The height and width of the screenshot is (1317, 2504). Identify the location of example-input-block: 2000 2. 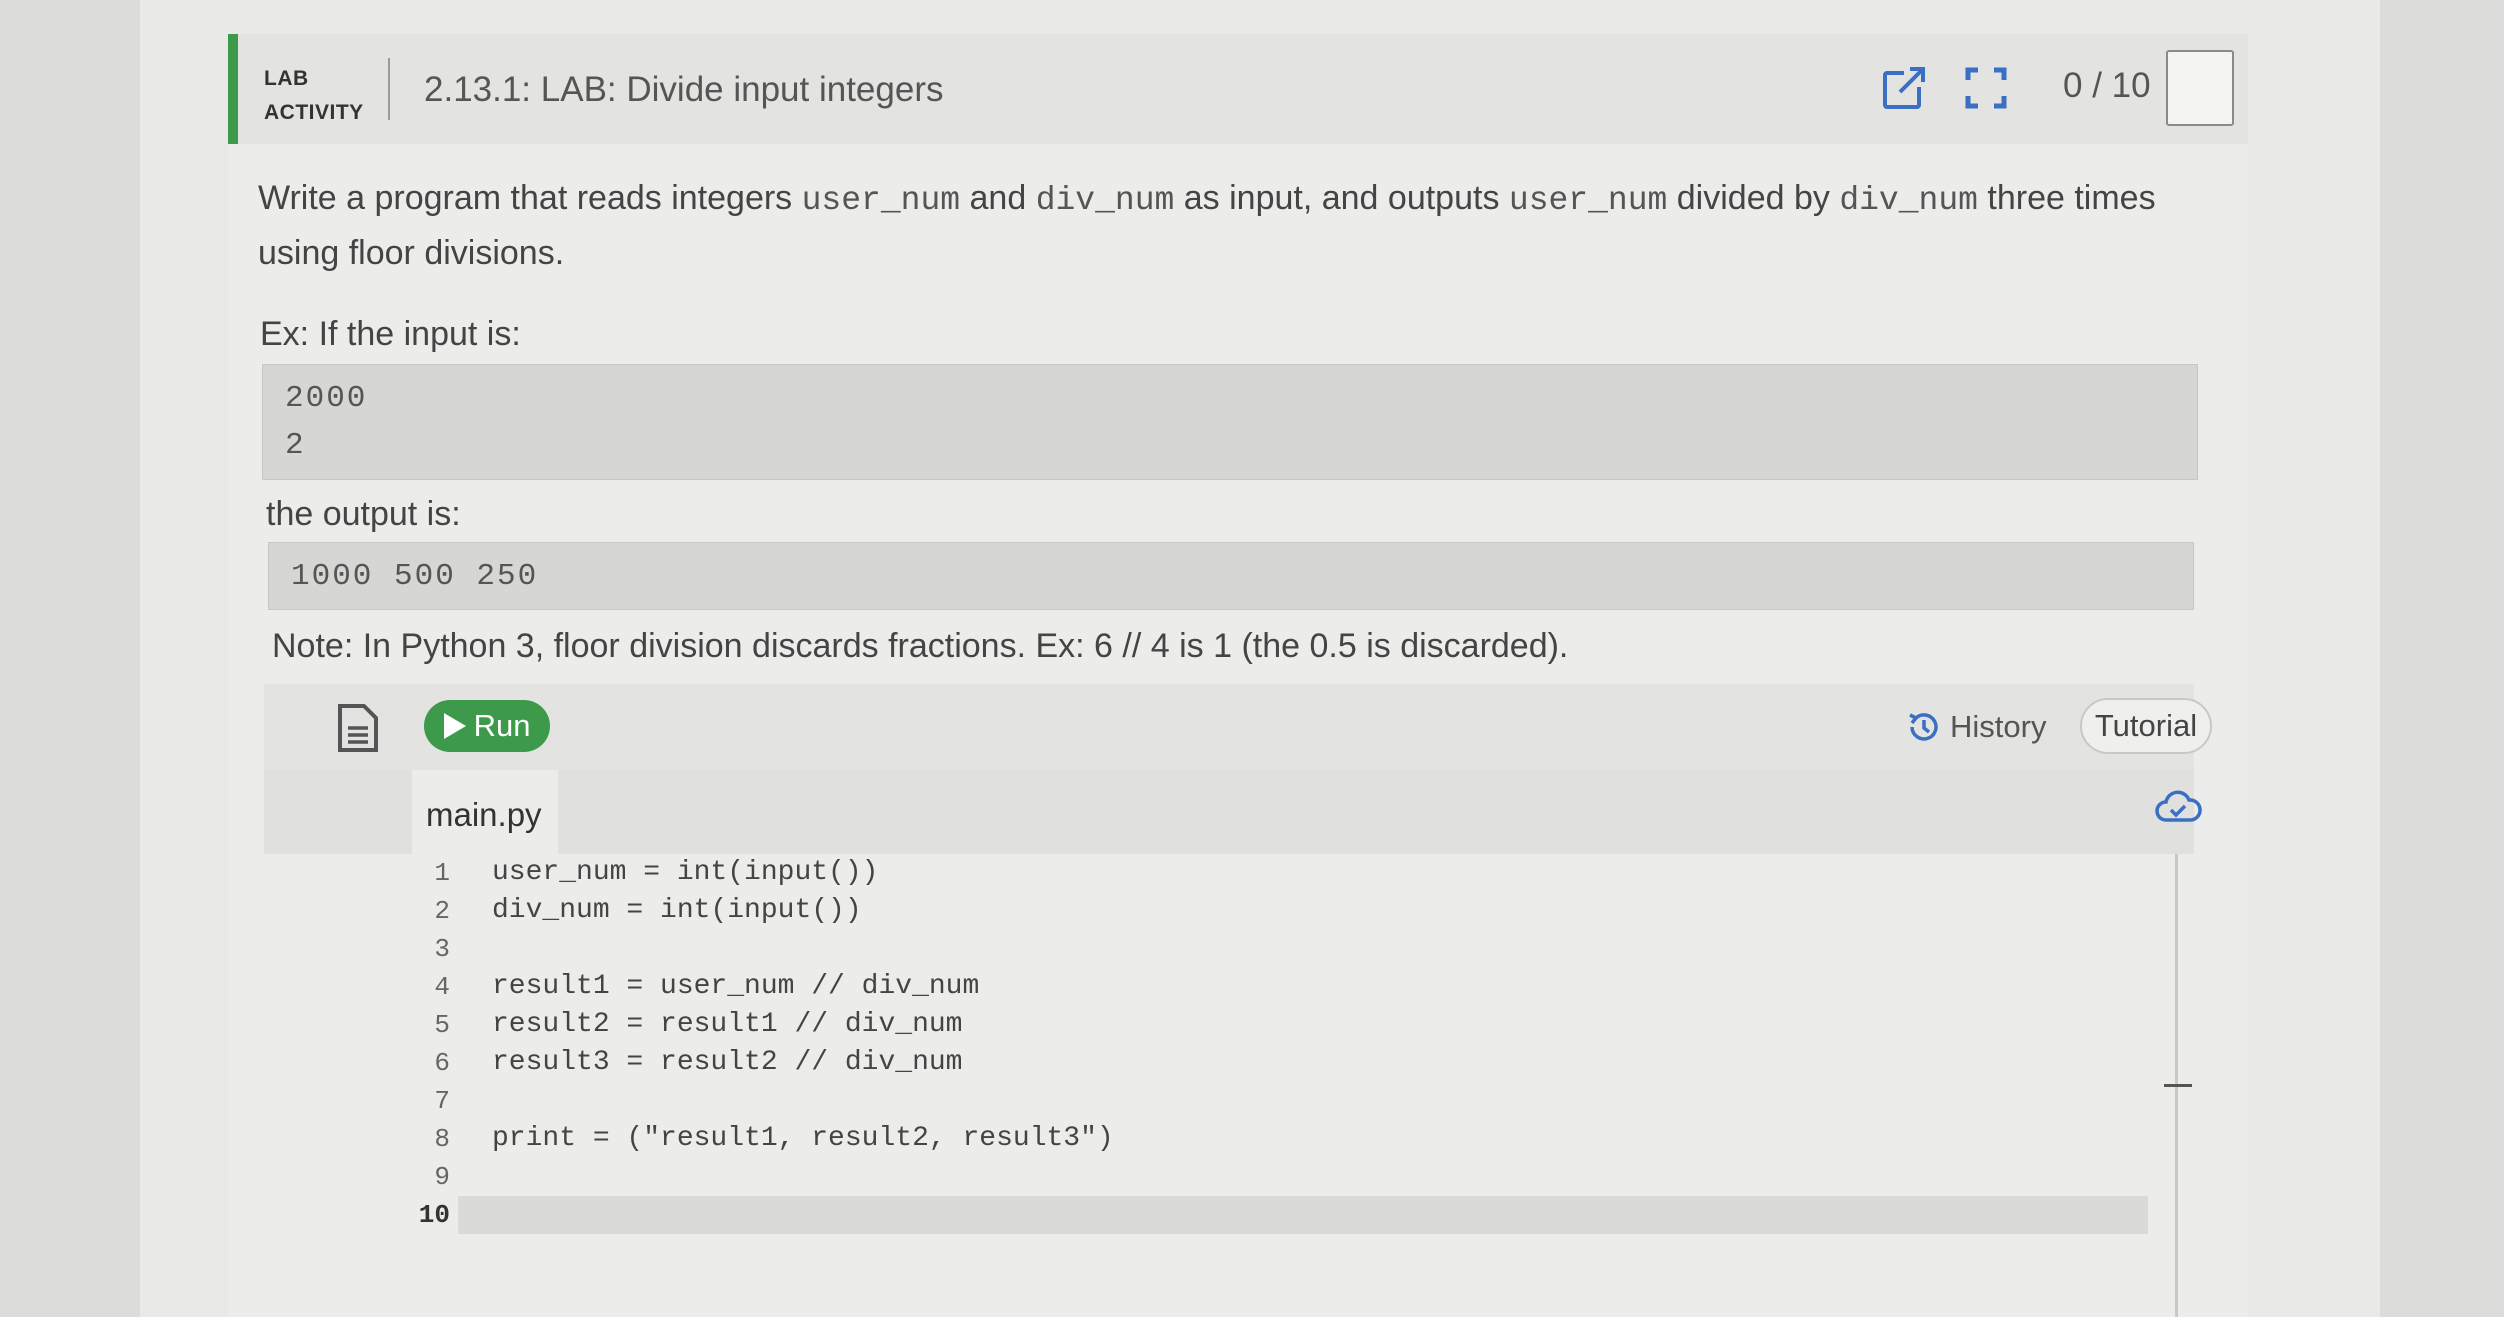
(1230, 422).